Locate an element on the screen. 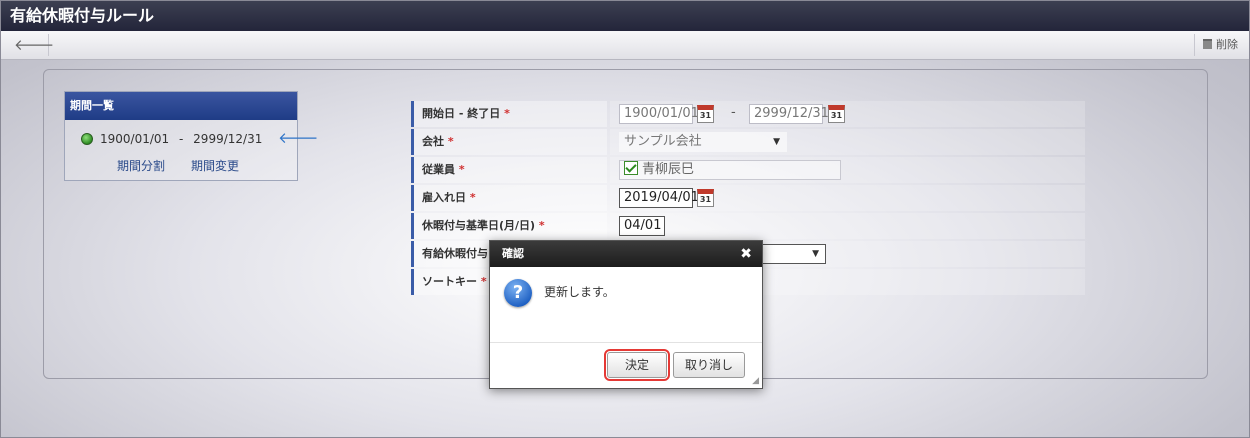  back-button: 🡐 is located at coordinates (34, 45).